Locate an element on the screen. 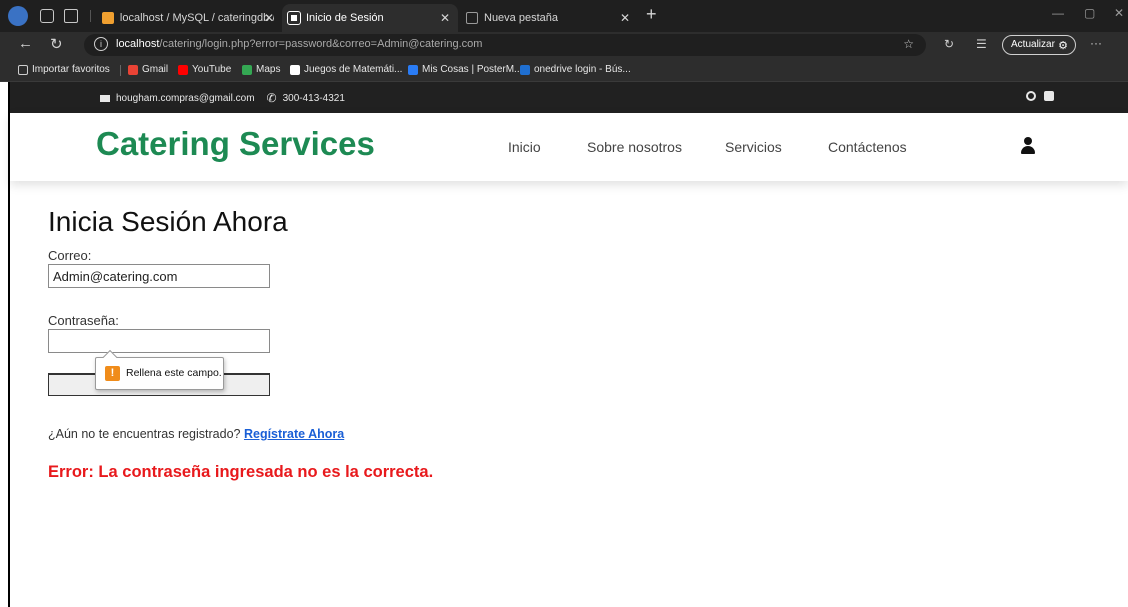  user-icon-head is located at coordinates (1028, 141).